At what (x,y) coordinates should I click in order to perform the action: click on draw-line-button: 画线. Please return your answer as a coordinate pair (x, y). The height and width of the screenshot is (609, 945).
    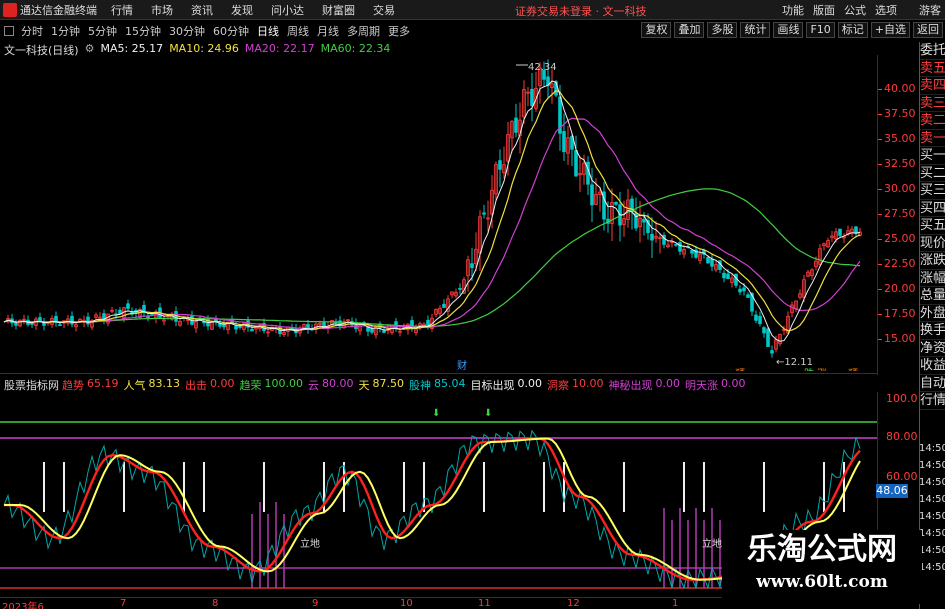
    Looking at the image, I should click on (788, 30).